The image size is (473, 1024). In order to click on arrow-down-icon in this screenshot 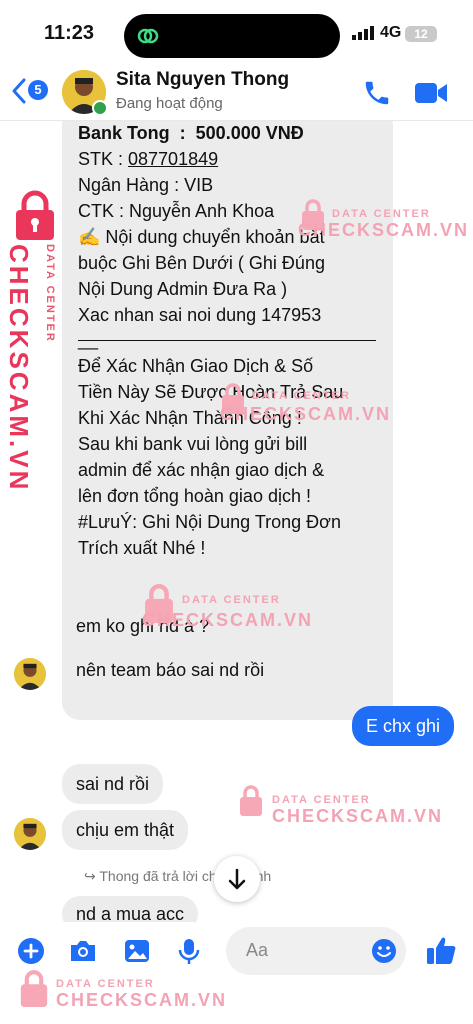, I will do `click(237, 879)`.